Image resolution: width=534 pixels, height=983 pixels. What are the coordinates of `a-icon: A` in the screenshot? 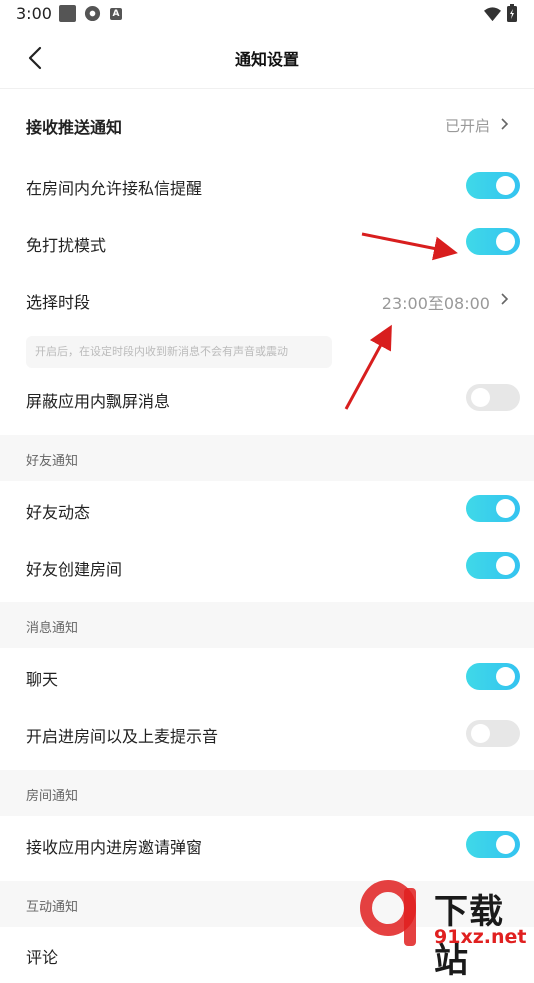 It's located at (116, 14).